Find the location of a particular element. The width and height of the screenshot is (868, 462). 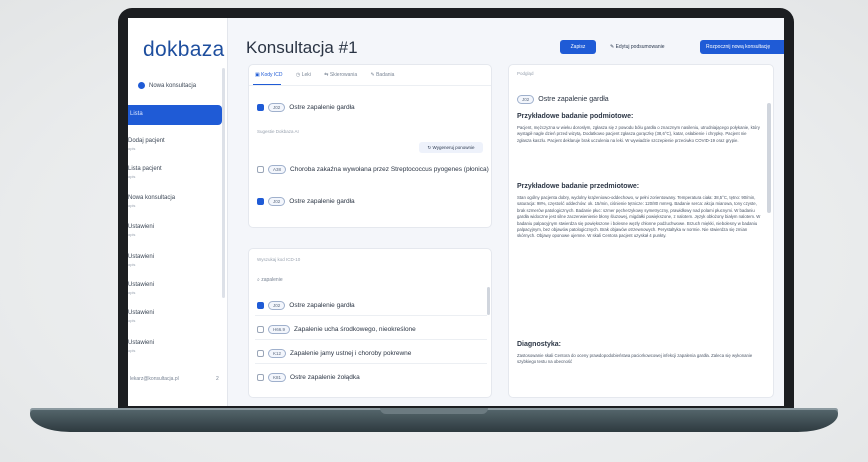

icd-label: Ostre zapalenie żołądka is located at coordinates (325, 377).